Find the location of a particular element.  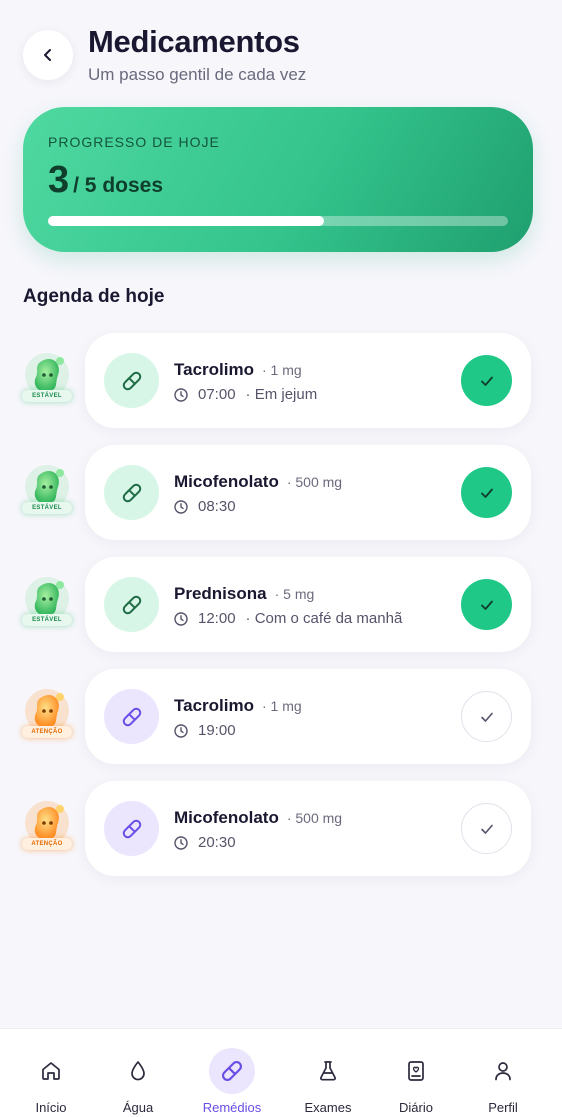

nav-item-agua: Água is located at coordinates (138, 1073).